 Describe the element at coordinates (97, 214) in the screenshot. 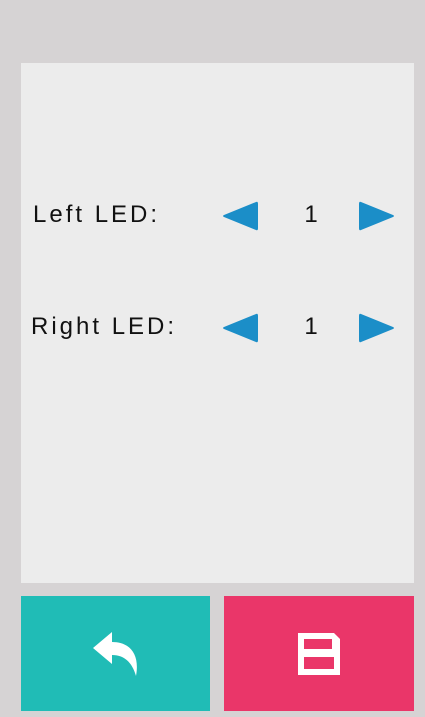

I see `left-led-label: Left LED:` at that location.